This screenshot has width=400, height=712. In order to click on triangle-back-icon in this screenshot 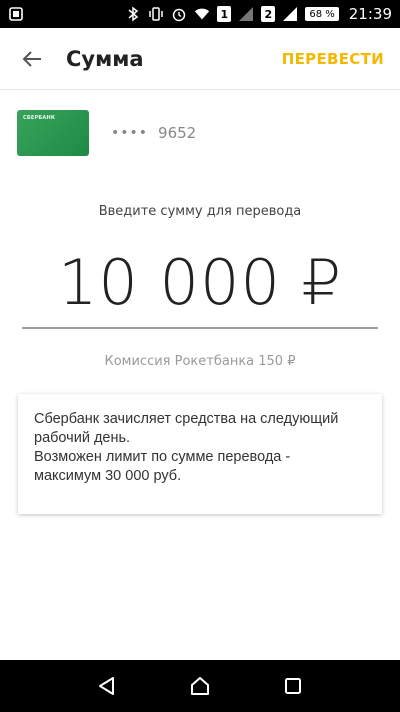, I will do `click(106, 686)`.